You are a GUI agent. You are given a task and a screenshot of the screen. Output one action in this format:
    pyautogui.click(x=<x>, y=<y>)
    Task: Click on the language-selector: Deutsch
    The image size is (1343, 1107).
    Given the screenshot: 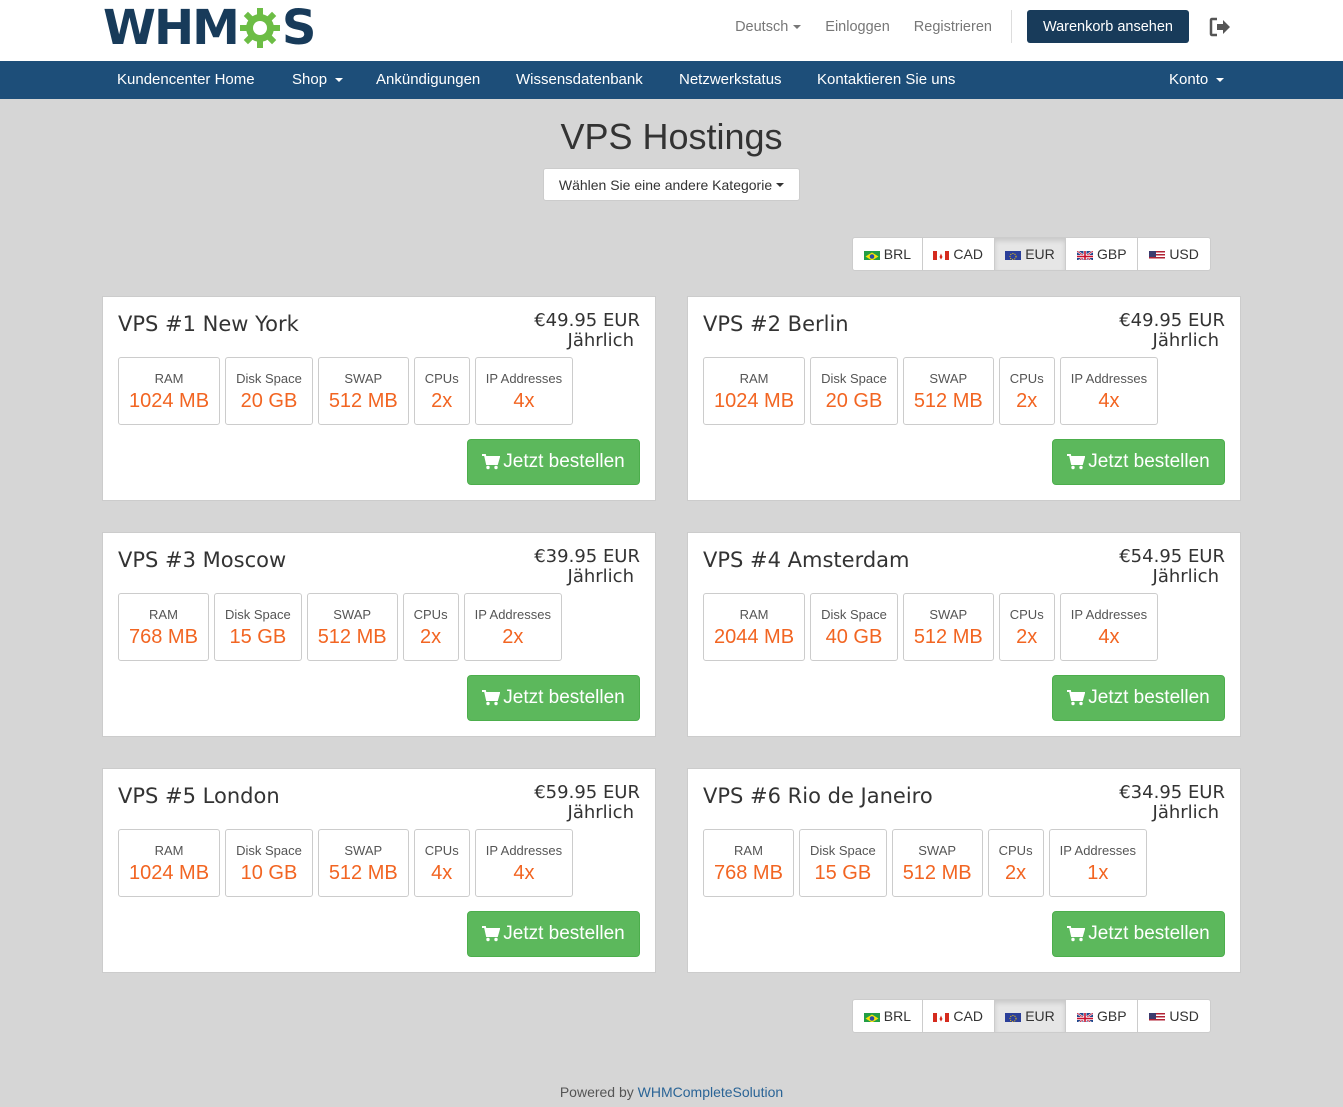 What is the action you would take?
    pyautogui.click(x=768, y=27)
    